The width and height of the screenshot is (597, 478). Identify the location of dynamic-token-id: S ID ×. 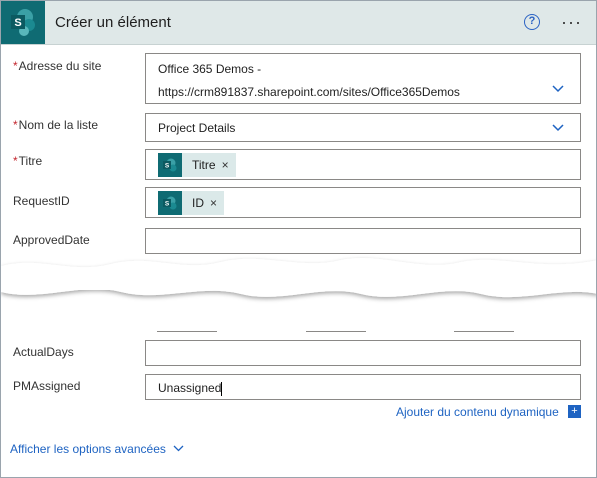
(191, 203).